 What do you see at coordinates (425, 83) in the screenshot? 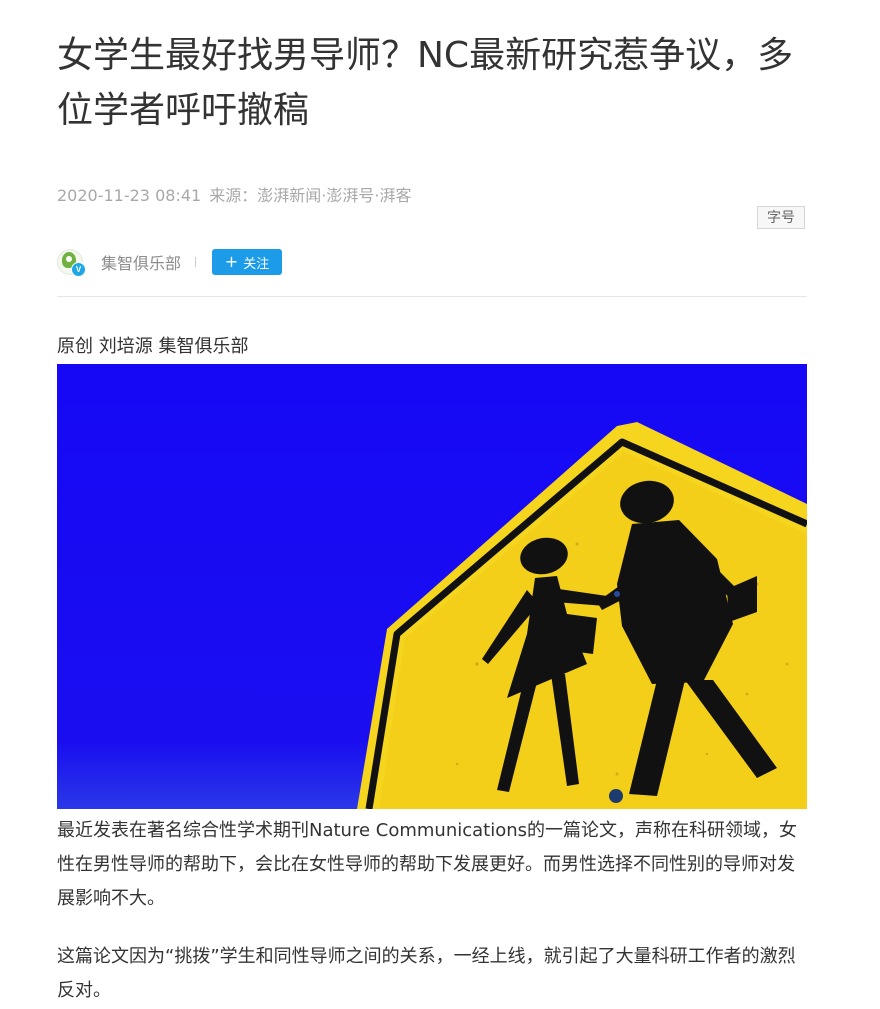
I see `article-title: 女学生最好找男导师？NC最新研究惹争议，多位学者呼吁撤稿` at bounding box center [425, 83].